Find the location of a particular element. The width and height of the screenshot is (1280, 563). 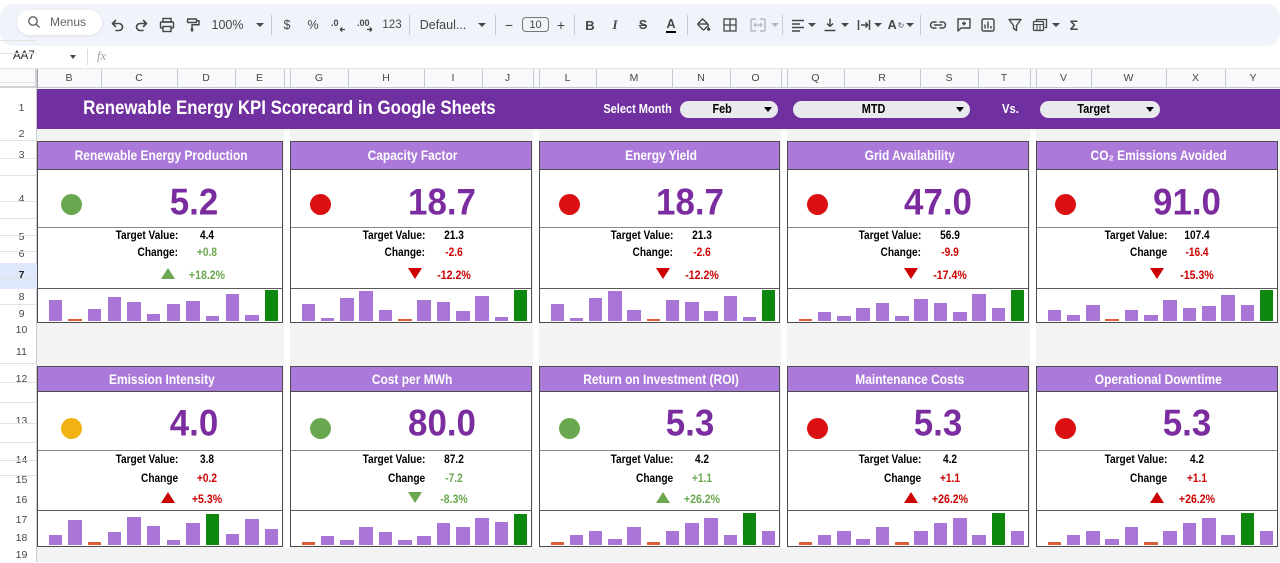

svg-text: .00 is located at coordinates (363, 23).